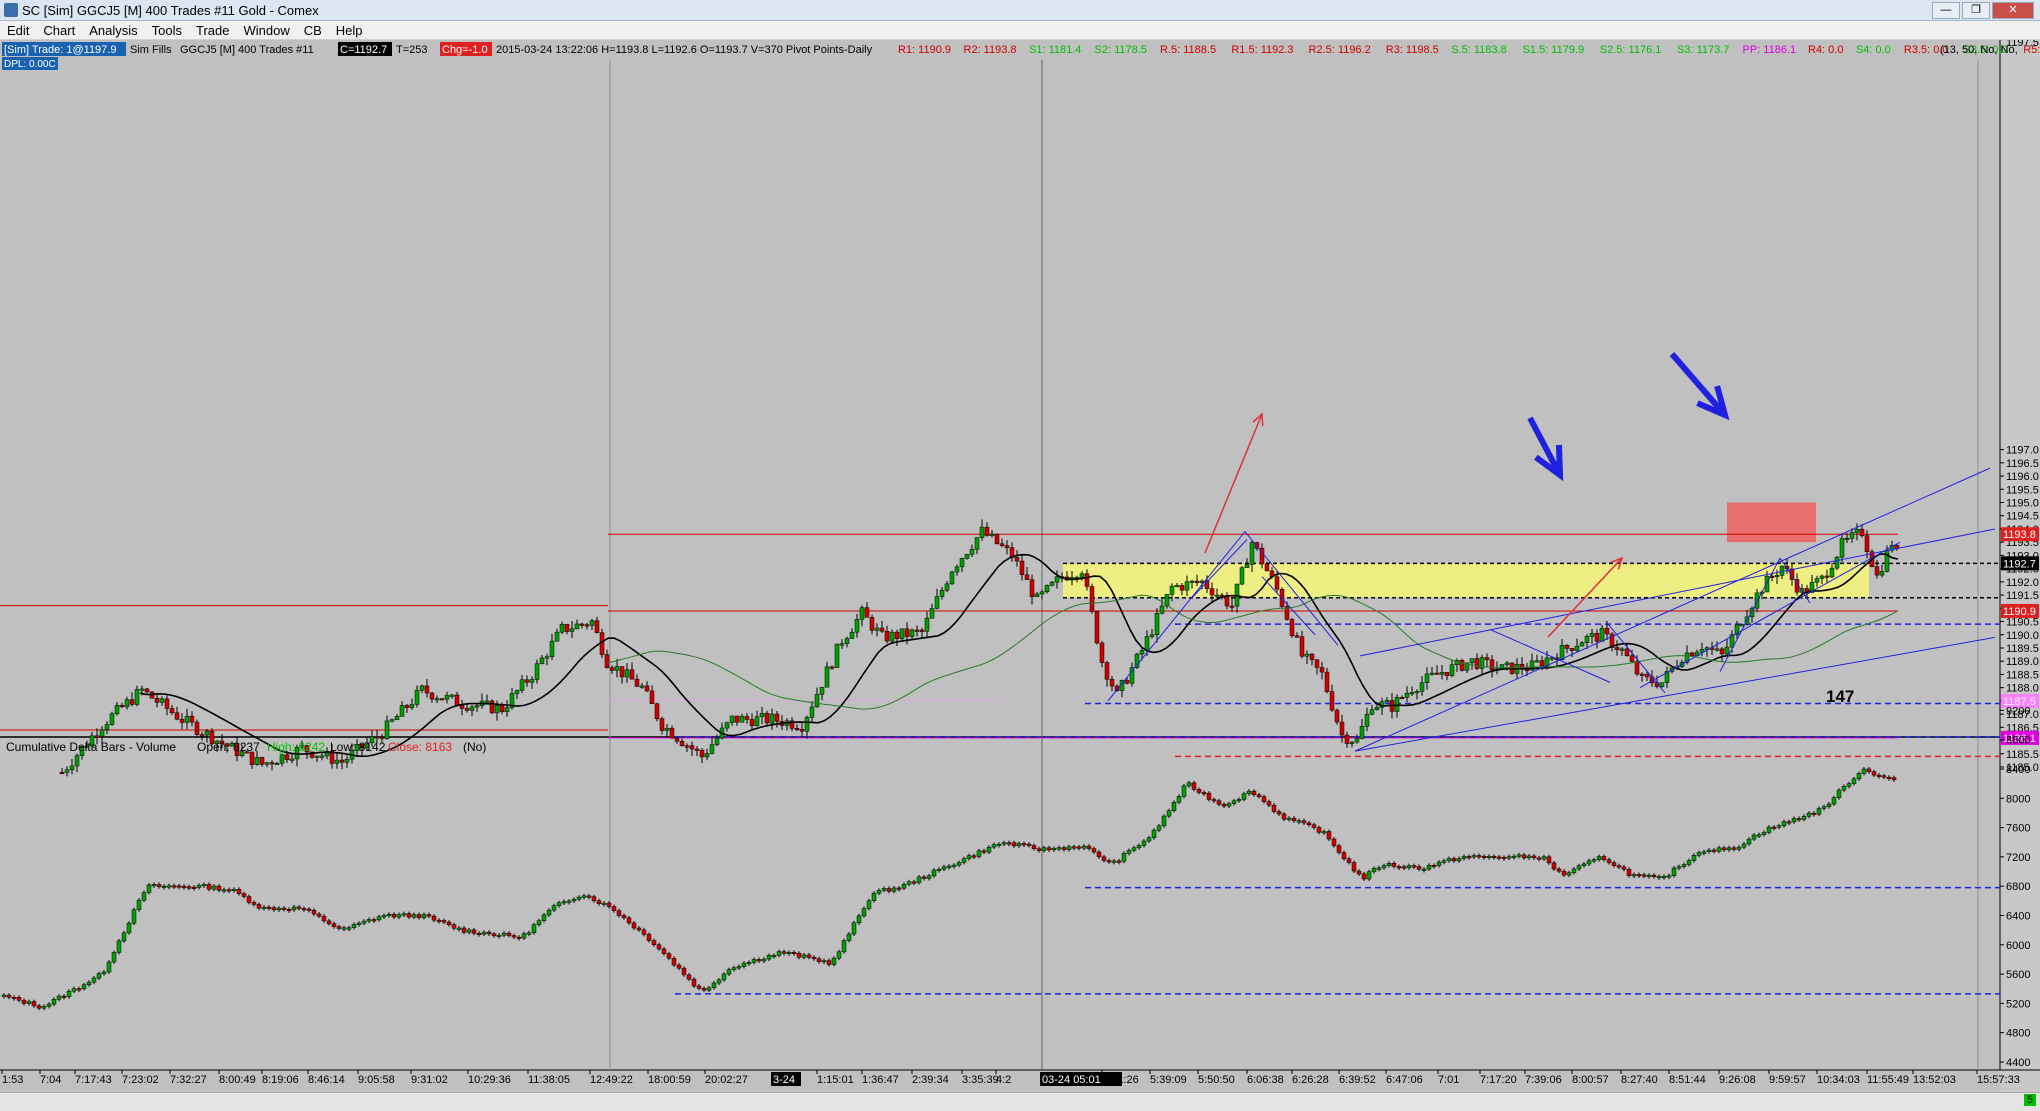 The height and width of the screenshot is (1111, 2040). What do you see at coordinates (1946, 10) in the screenshot?
I see `minimize-icon: —` at bounding box center [1946, 10].